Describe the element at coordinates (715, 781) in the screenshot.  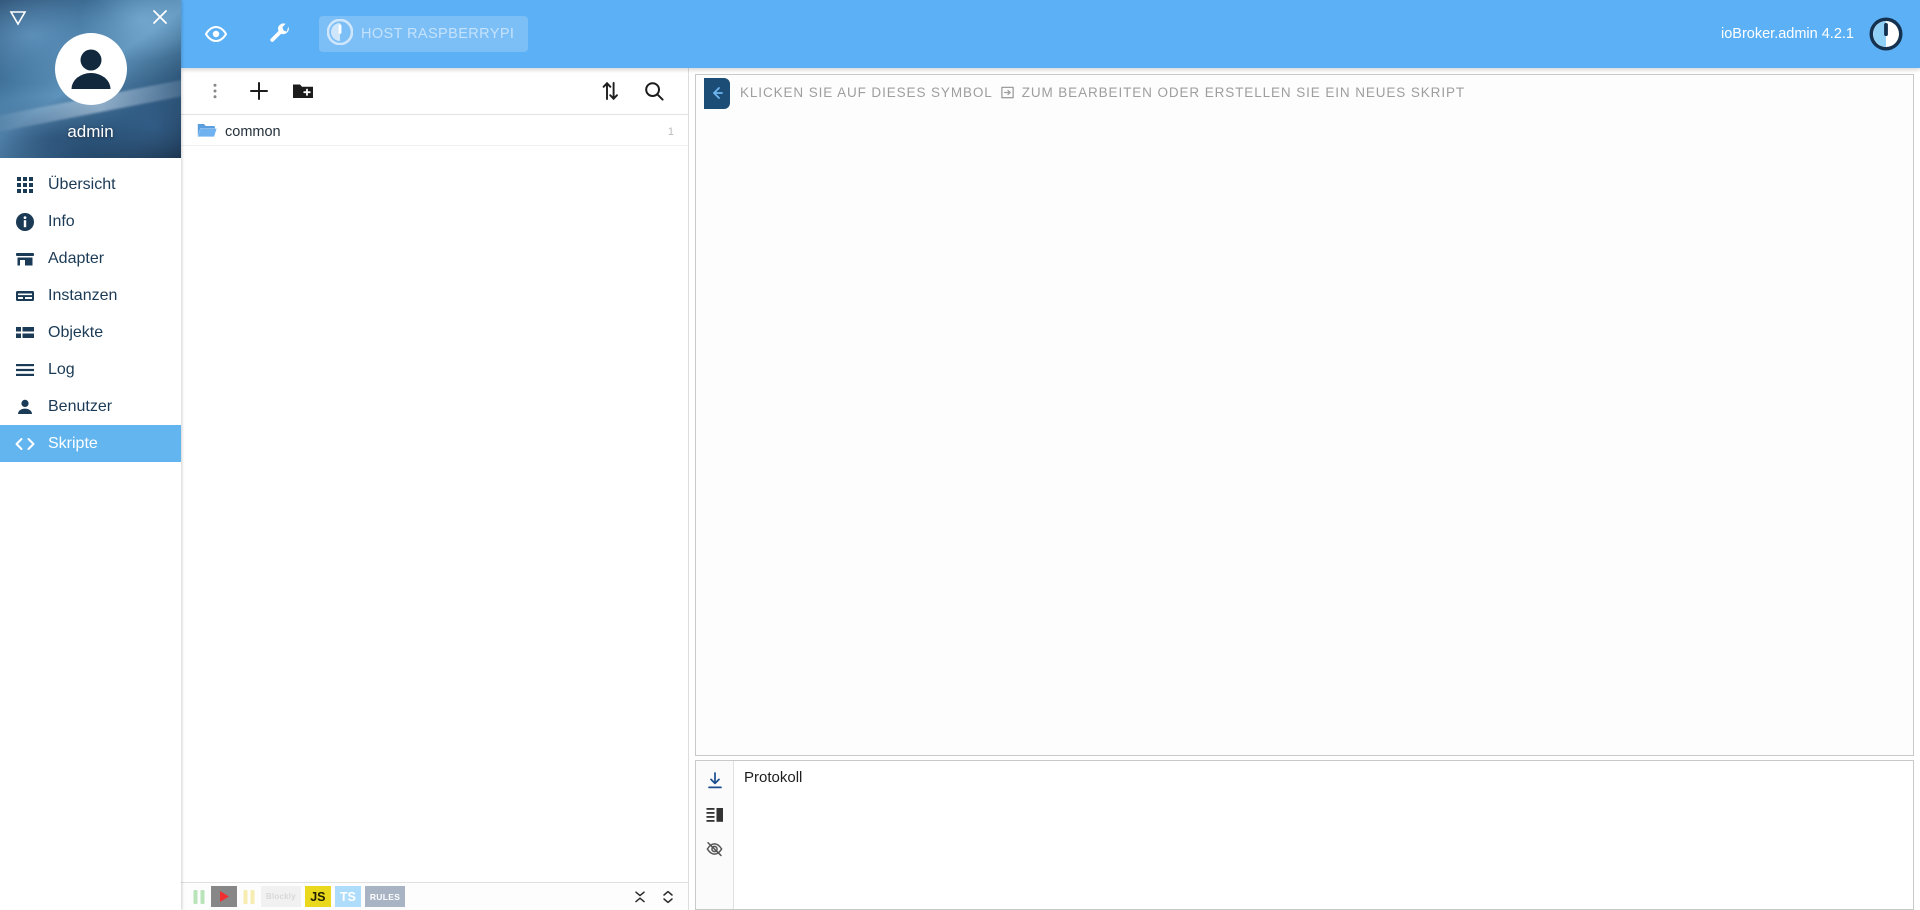
I see `download-arrow-icon` at that location.